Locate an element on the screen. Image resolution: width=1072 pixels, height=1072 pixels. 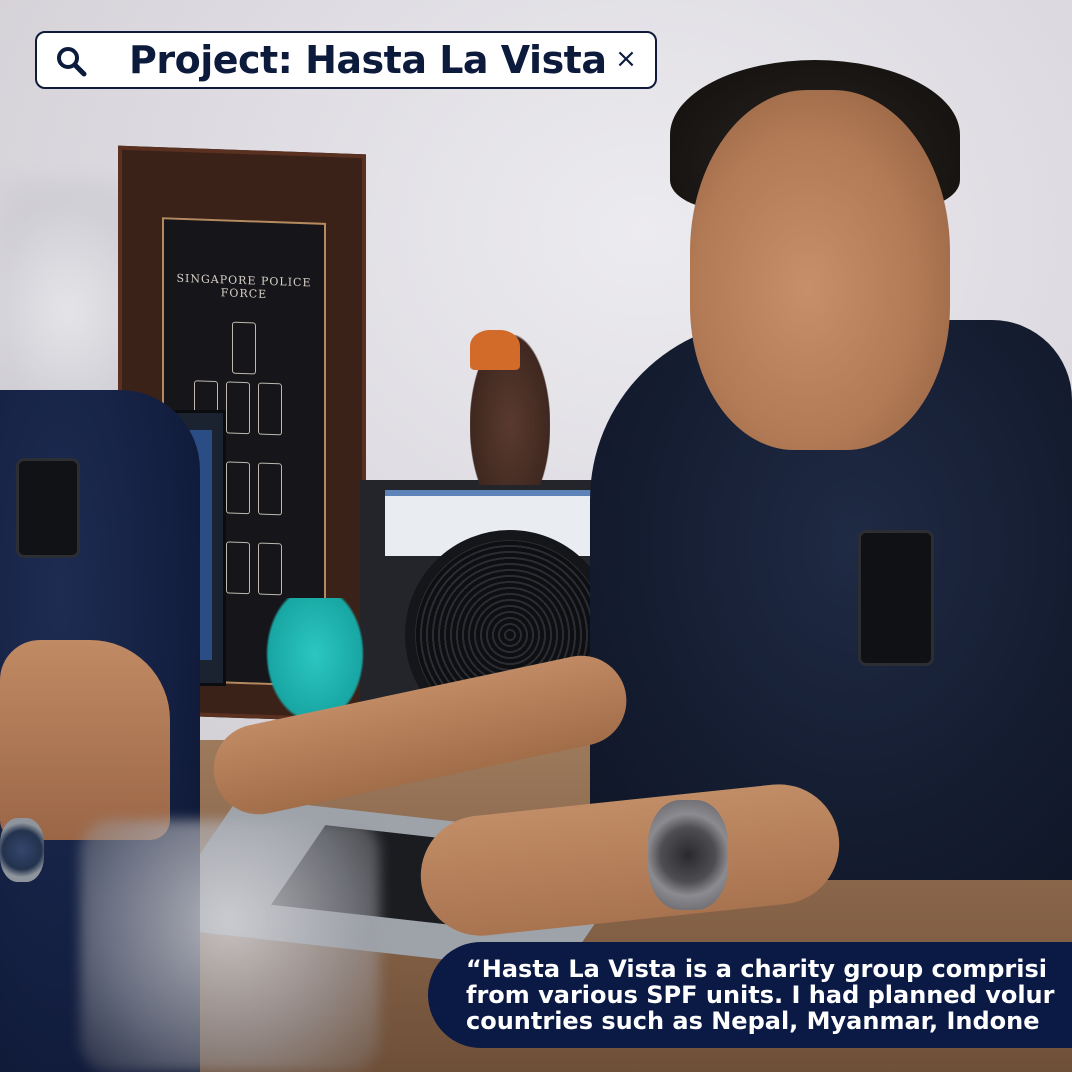
search-query-text: Project: Hasta La Vista is located at coordinates (368, 60).